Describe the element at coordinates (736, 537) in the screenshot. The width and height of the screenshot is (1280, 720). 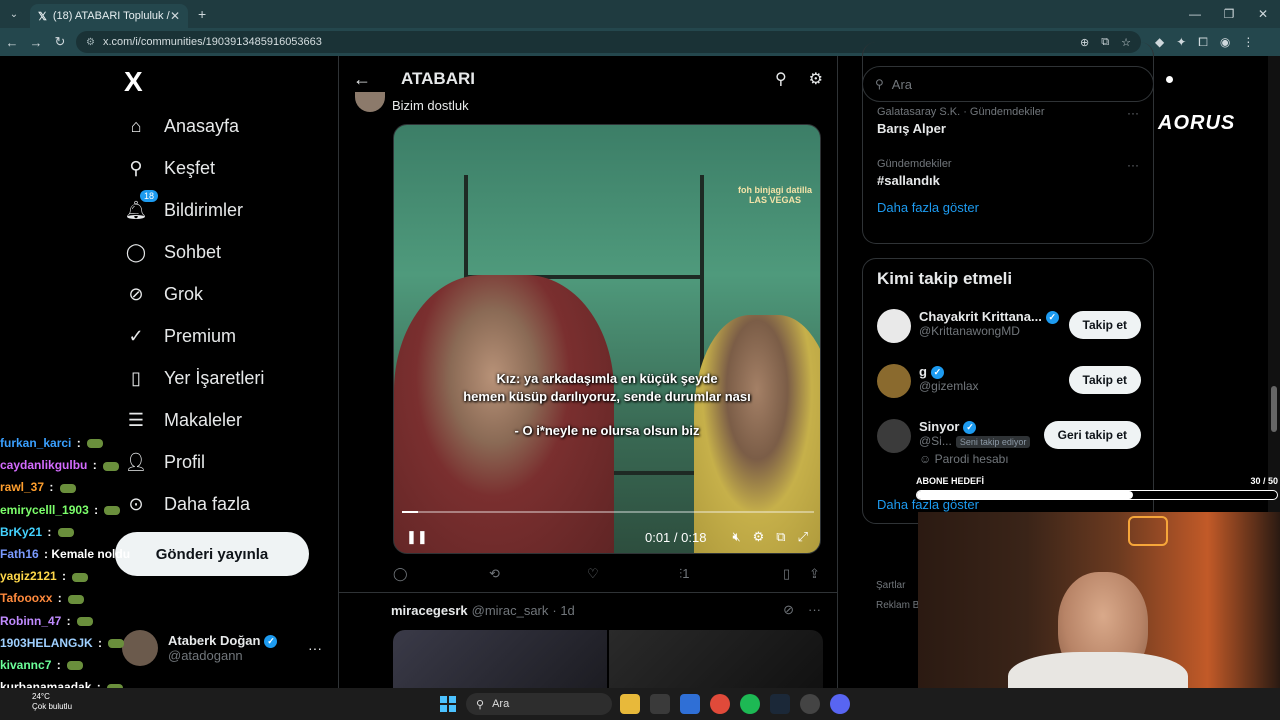
I see `mute-icon: 🔇︎` at that location.